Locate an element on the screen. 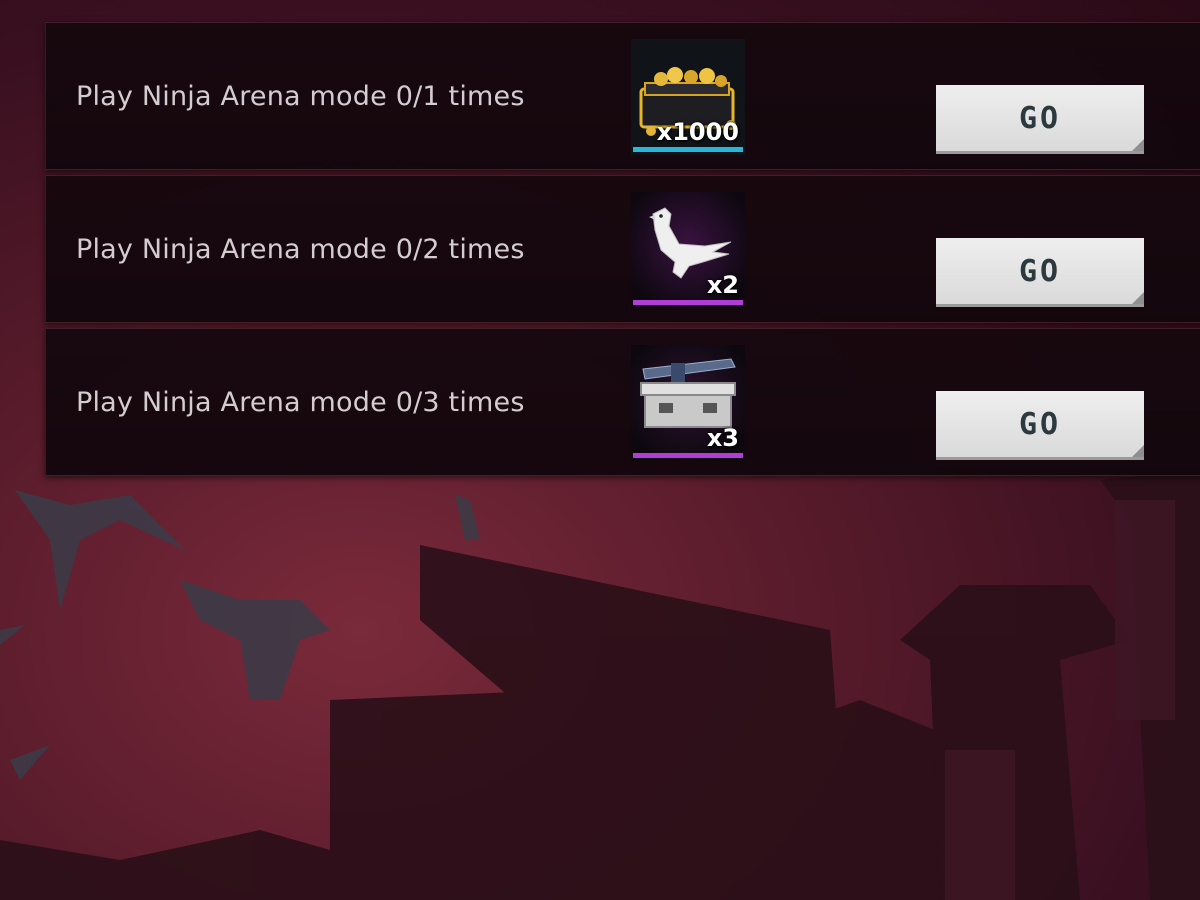 This screenshot has width=1200, height=900. reward-slot: x3 is located at coordinates (688, 403).